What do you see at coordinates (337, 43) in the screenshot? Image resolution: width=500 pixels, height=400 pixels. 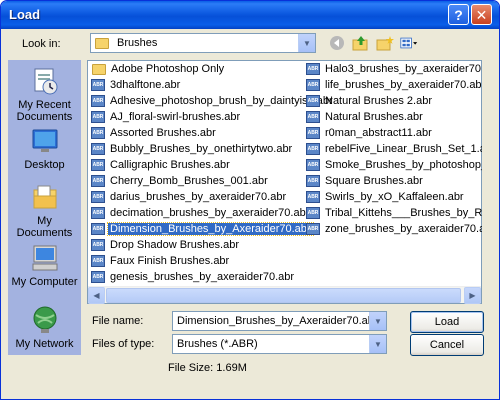 I see `back-icon` at bounding box center [337, 43].